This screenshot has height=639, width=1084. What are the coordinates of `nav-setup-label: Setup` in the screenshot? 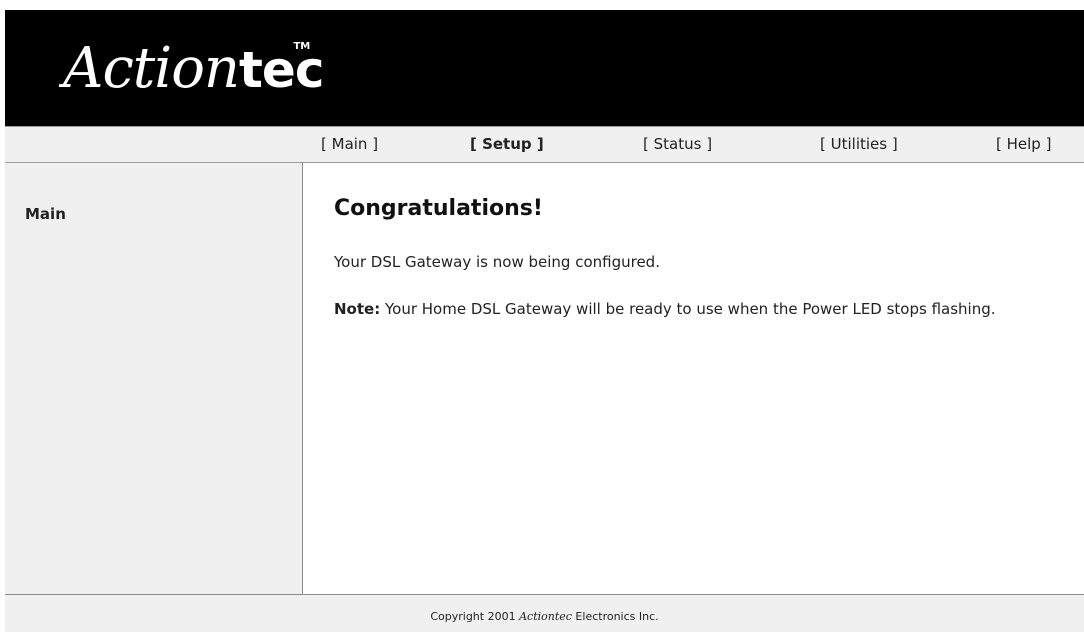 It's located at (507, 144).